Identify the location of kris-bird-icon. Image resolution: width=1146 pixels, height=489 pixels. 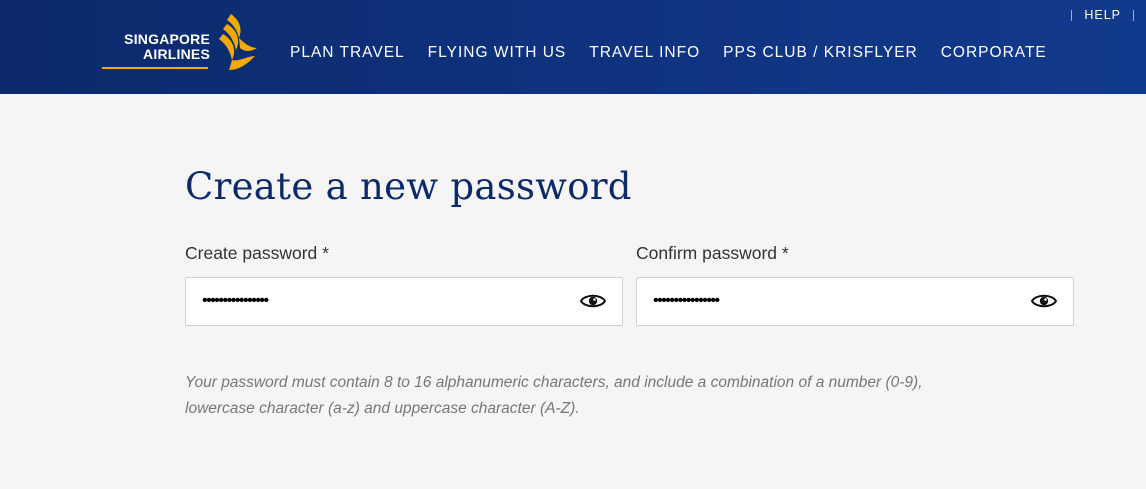
(238, 42).